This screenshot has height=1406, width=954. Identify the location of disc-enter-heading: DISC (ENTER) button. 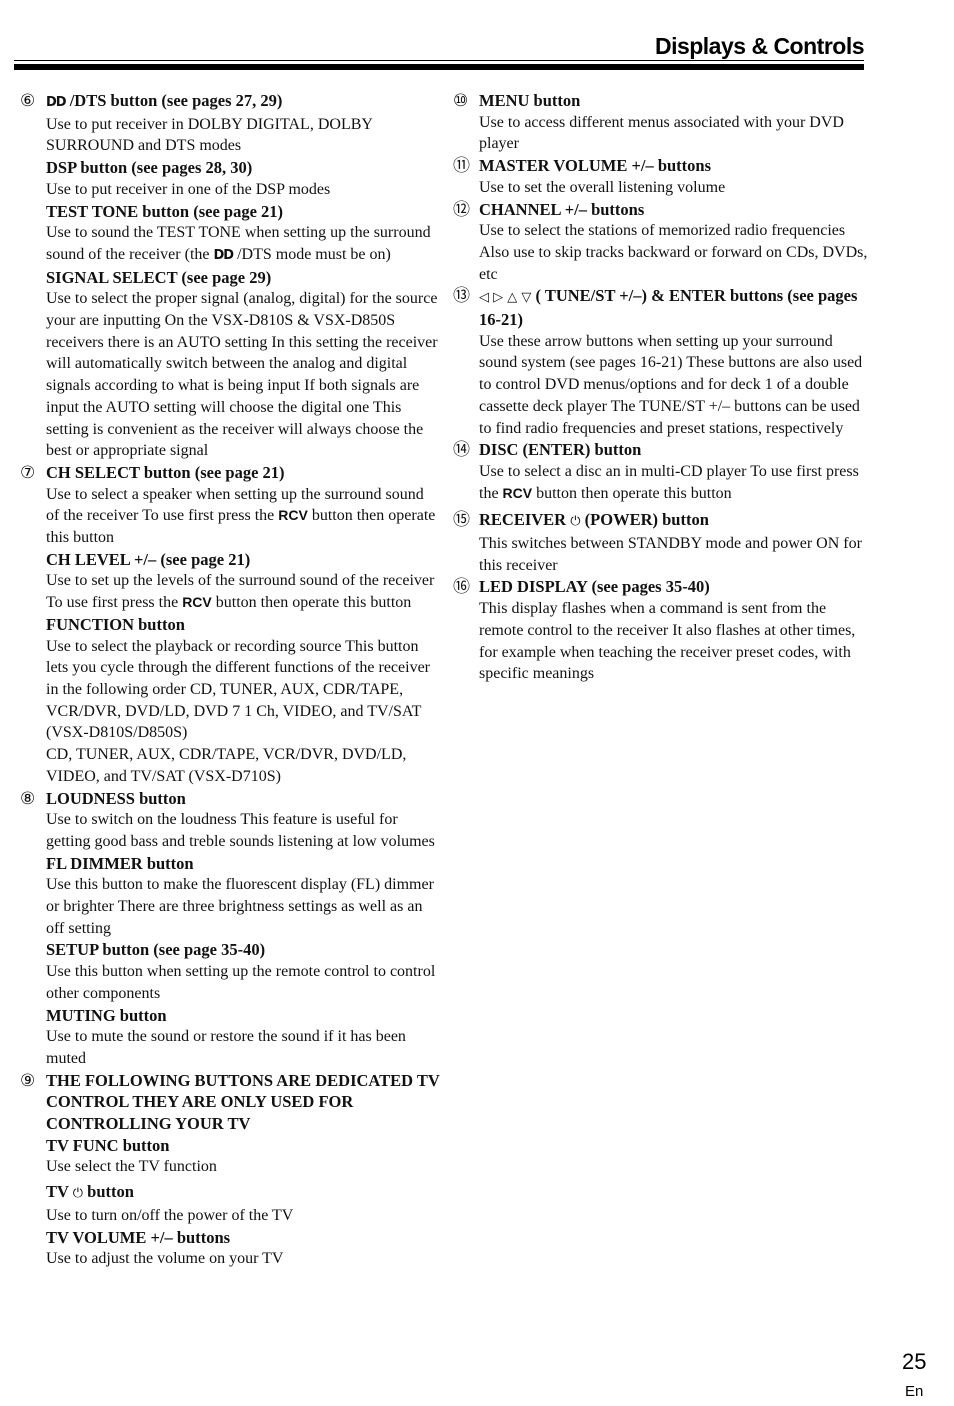
(560, 450).